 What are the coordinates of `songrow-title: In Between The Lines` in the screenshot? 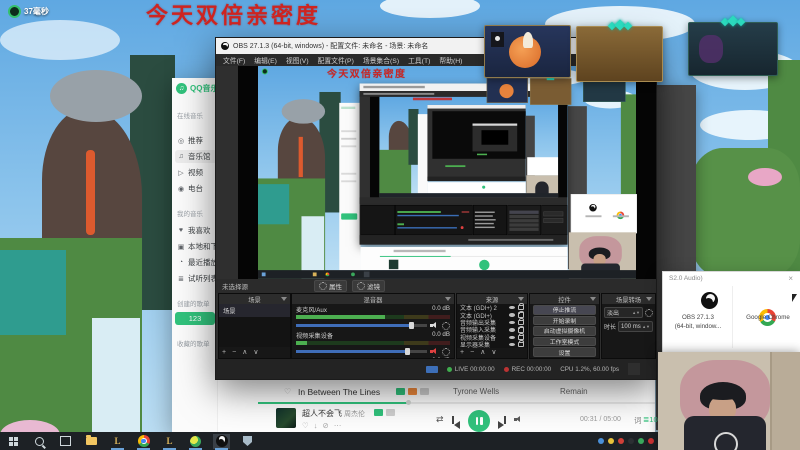 It's located at (339, 392).